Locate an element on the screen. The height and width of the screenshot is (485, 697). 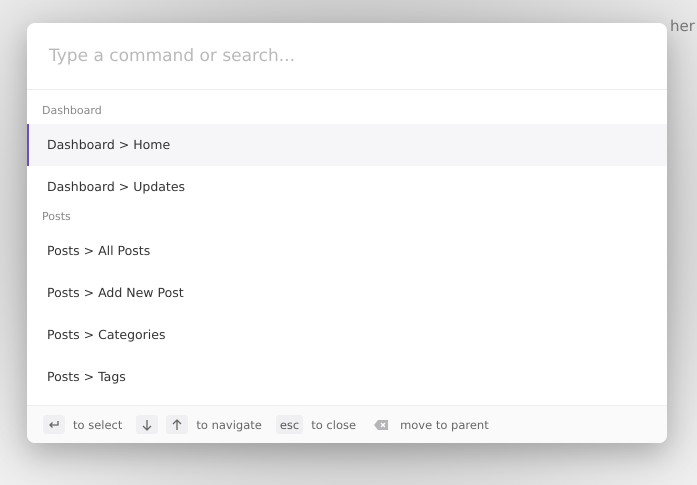
command-item: Dashboard > Home is located at coordinates (347, 145).